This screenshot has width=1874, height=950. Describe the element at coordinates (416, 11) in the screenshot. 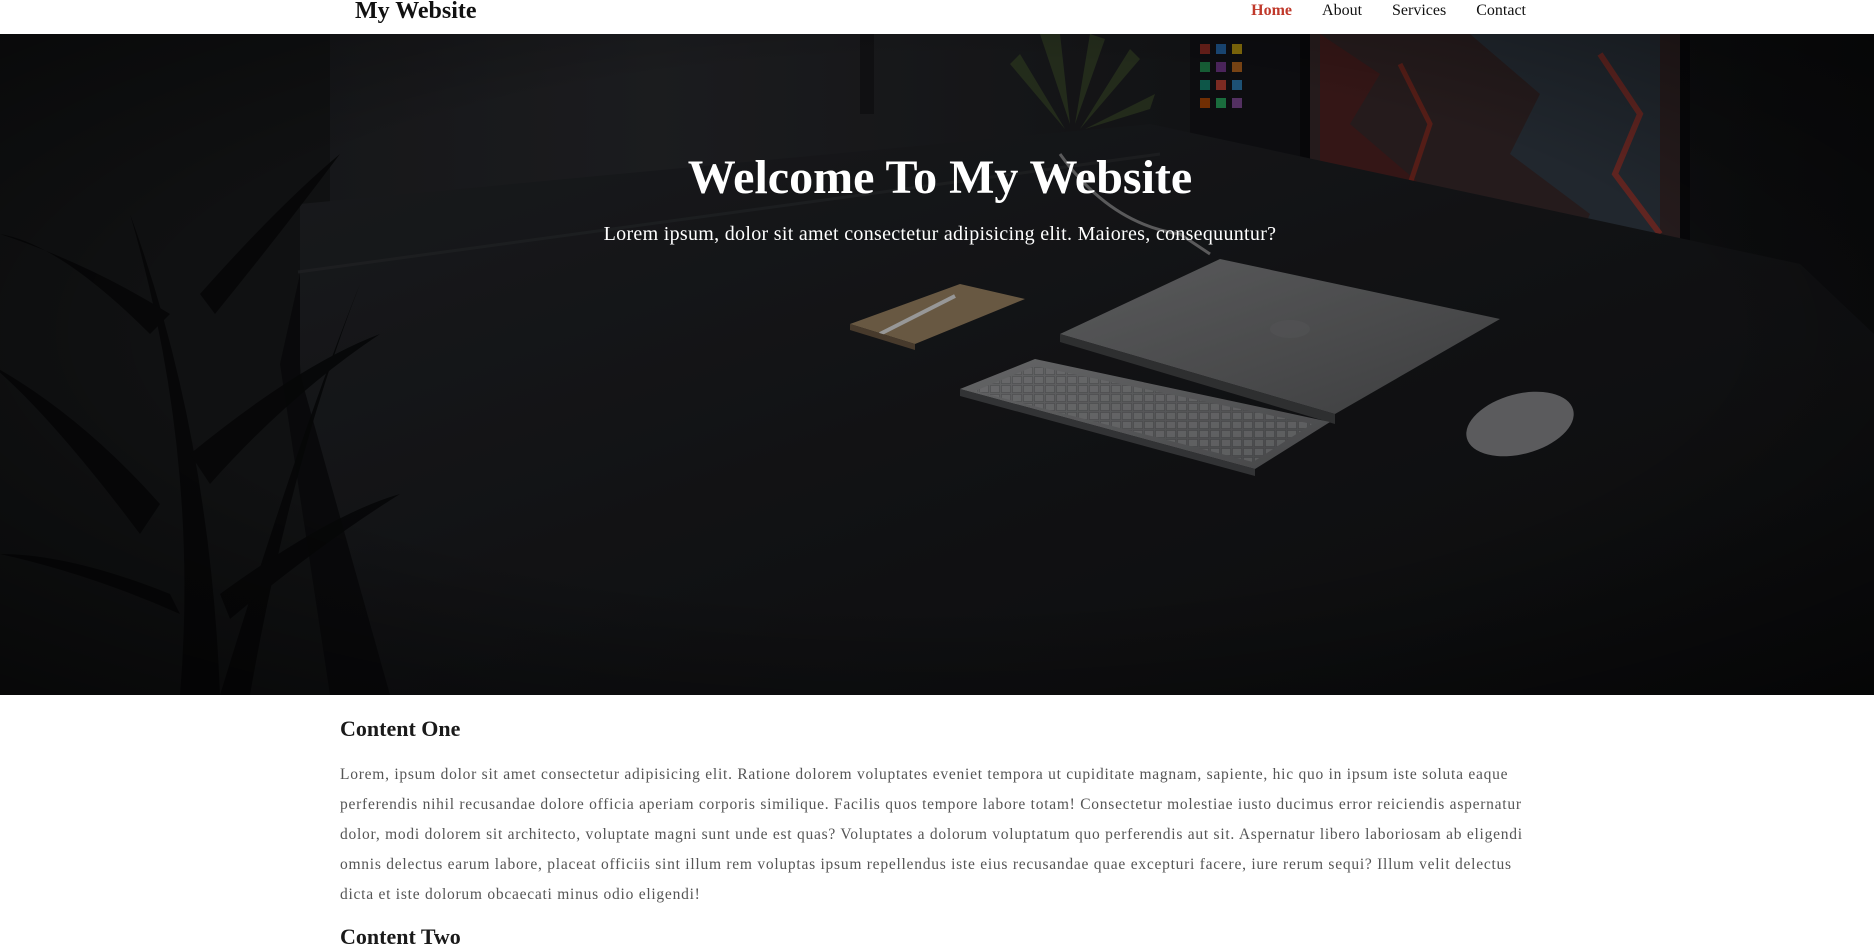

I see `site-logo: My Website` at that location.